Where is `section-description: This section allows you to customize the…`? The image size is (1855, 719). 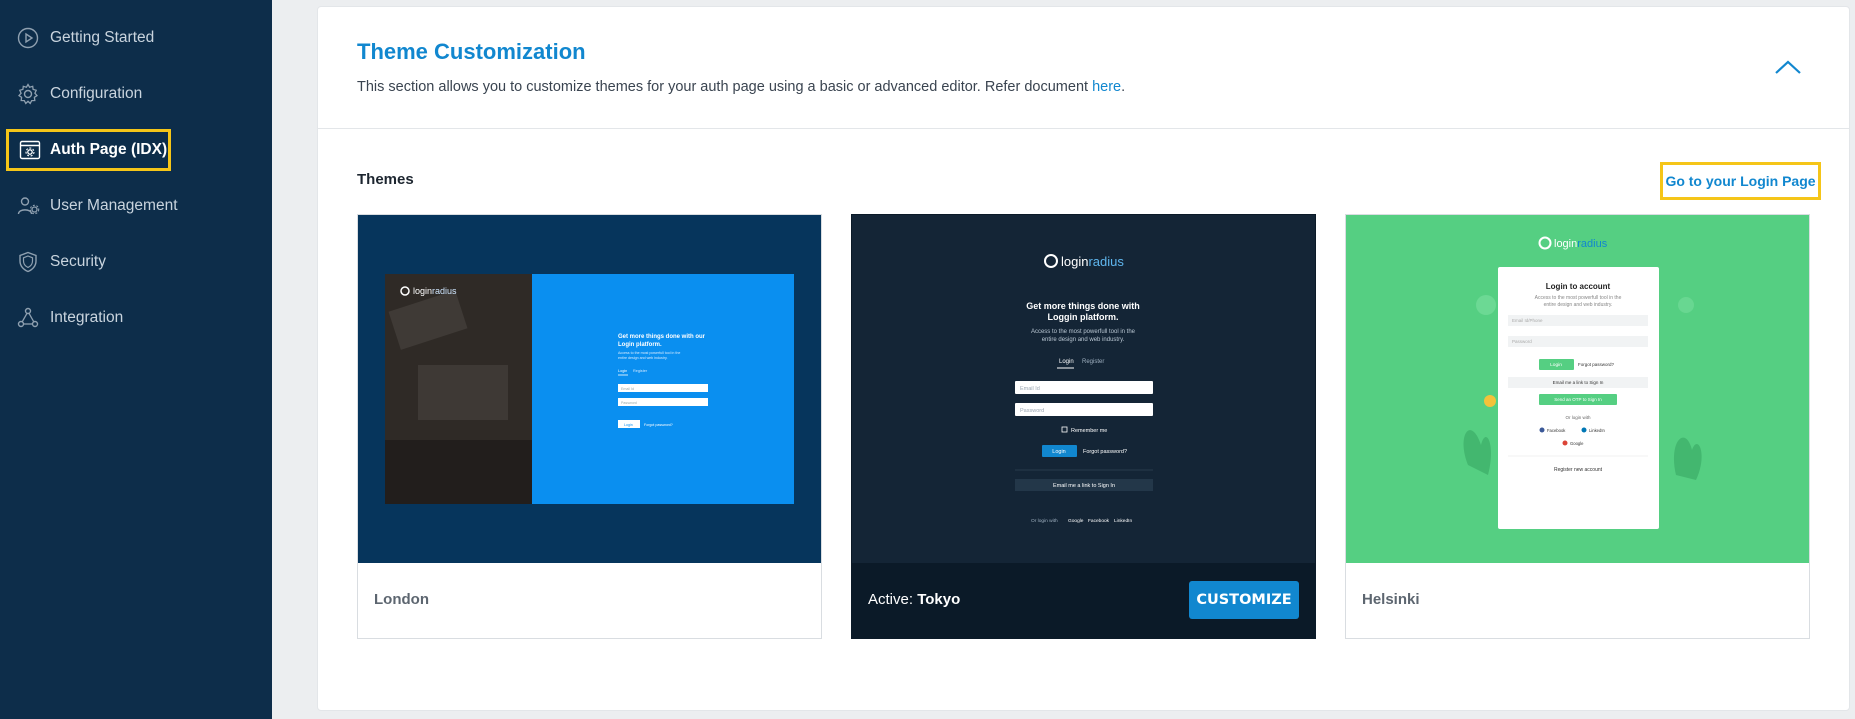
section-description: This section allows you to customize the… is located at coordinates (741, 87).